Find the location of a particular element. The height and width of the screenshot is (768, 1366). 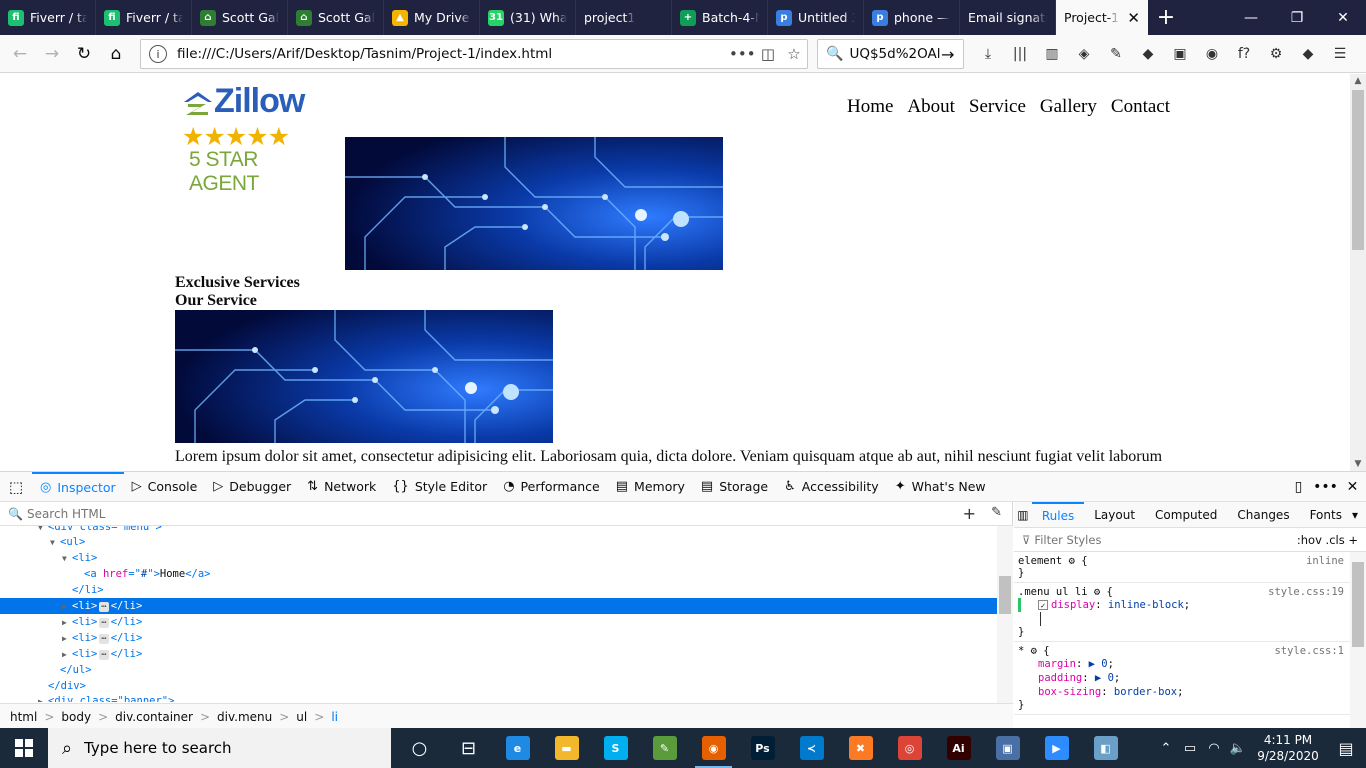

nav-link-service: Service is located at coordinates (997, 107).